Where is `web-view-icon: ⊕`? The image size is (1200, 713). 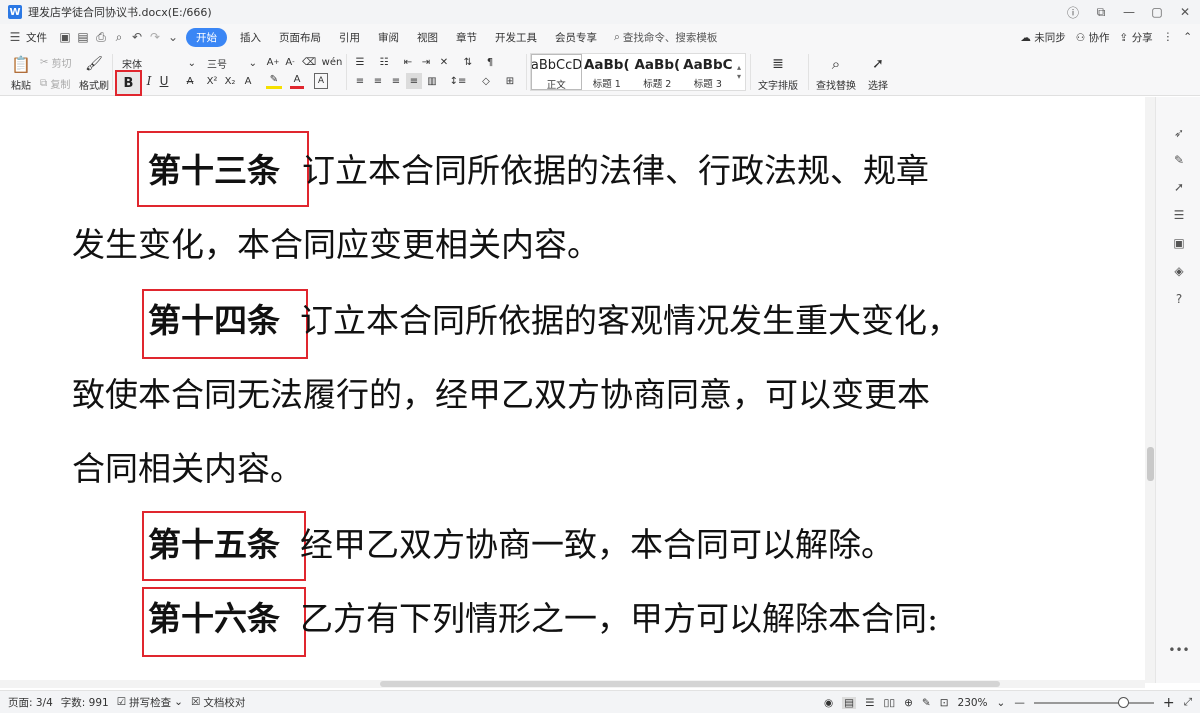 web-view-icon: ⊕ is located at coordinates (908, 703).